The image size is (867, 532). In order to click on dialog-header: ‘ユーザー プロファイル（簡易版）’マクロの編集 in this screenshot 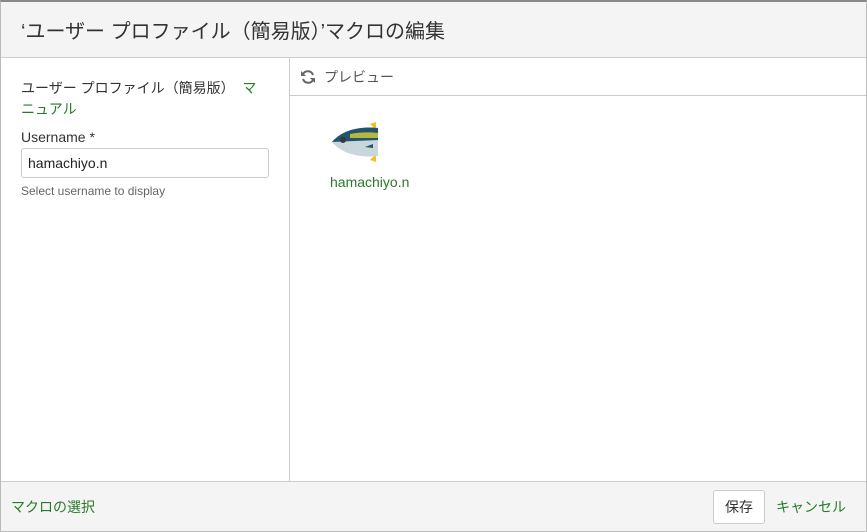, I will do `click(433, 30)`.